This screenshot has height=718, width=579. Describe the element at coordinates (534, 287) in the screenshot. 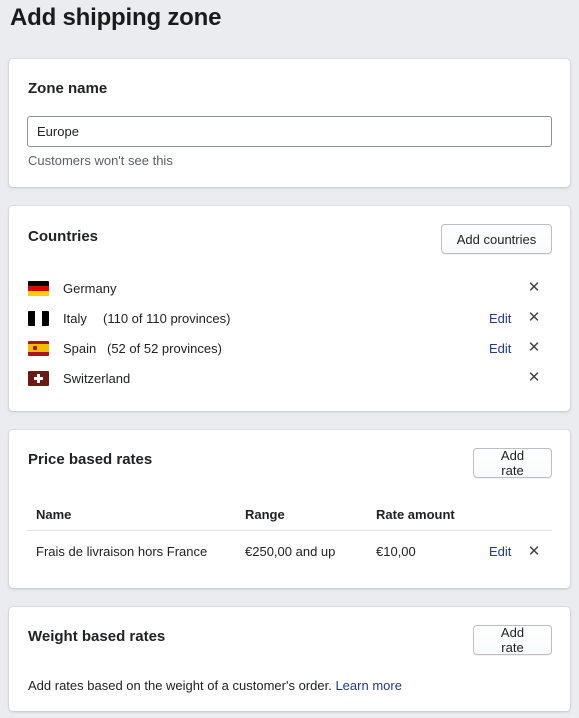

I see `remove-germany-close-icon: ✕` at that location.